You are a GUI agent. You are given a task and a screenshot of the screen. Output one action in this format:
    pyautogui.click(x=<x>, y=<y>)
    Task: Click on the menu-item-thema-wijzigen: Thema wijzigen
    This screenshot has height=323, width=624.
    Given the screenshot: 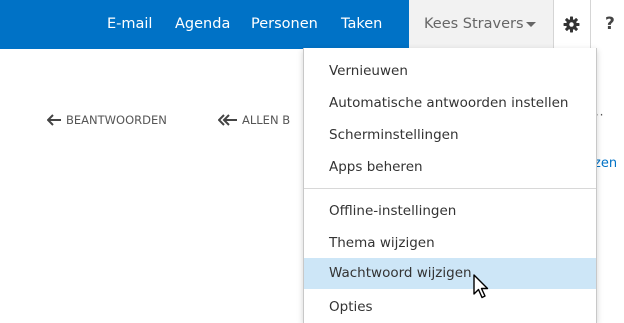 What is the action you would take?
    pyautogui.click(x=450, y=243)
    